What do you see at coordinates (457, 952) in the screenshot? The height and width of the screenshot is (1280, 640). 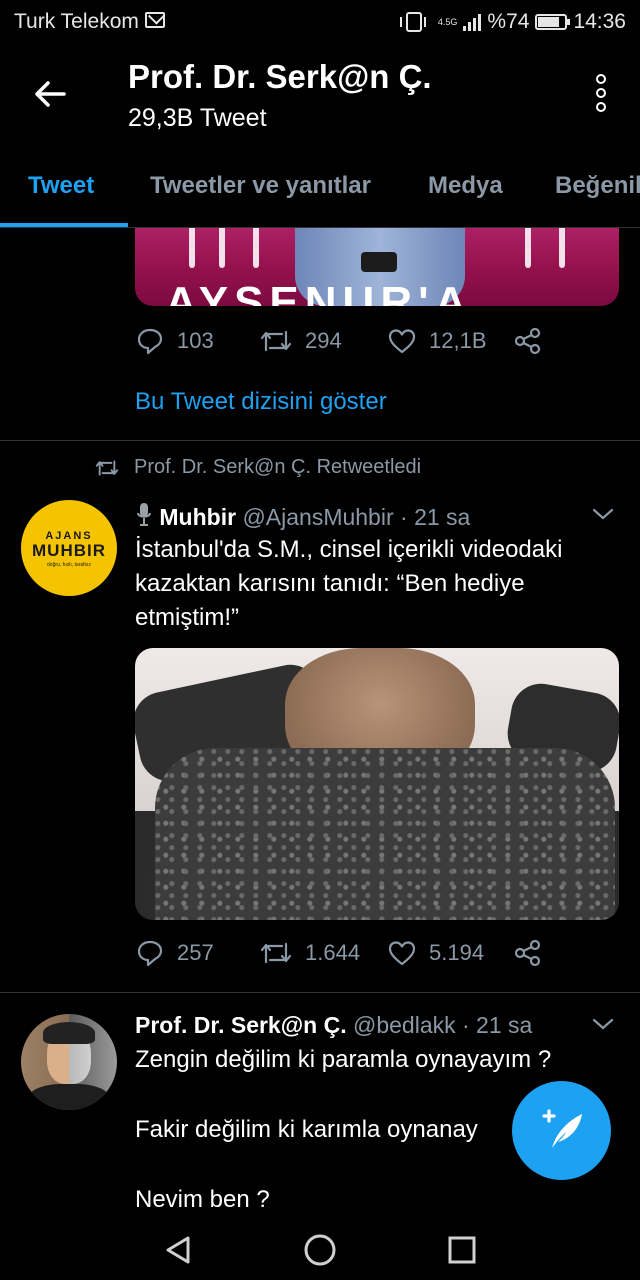 I see `like-count: 5.194` at bounding box center [457, 952].